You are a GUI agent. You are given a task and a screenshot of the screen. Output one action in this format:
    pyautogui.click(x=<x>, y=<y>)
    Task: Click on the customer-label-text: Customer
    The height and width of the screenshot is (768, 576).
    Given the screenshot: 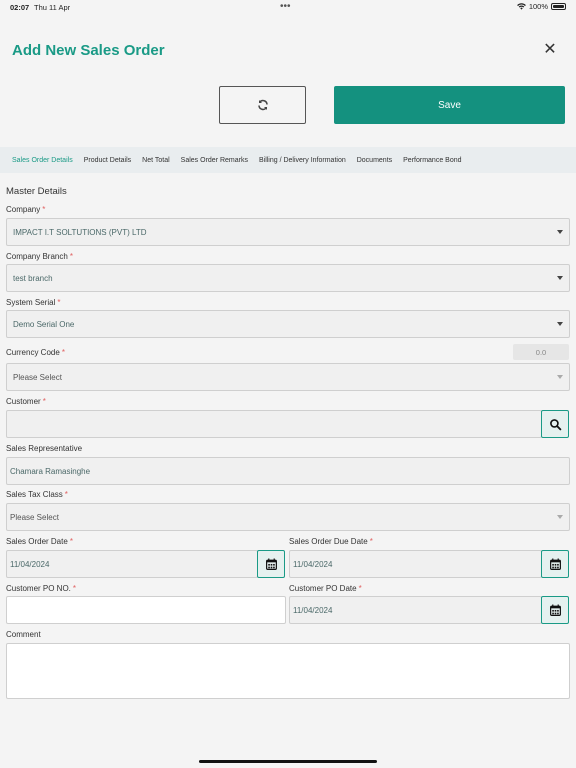 What is the action you would take?
    pyautogui.click(x=23, y=401)
    